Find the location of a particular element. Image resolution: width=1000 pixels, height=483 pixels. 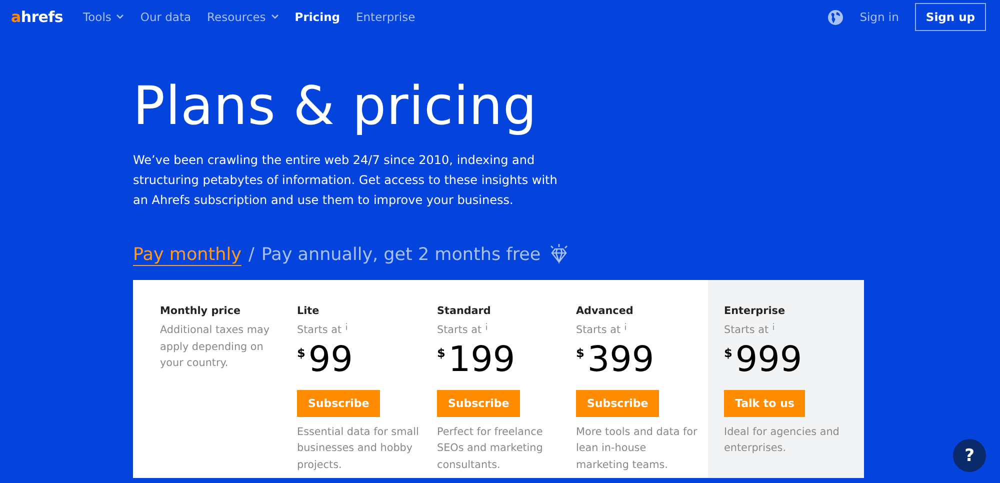

sign-up-button: Sign up is located at coordinates (950, 17).